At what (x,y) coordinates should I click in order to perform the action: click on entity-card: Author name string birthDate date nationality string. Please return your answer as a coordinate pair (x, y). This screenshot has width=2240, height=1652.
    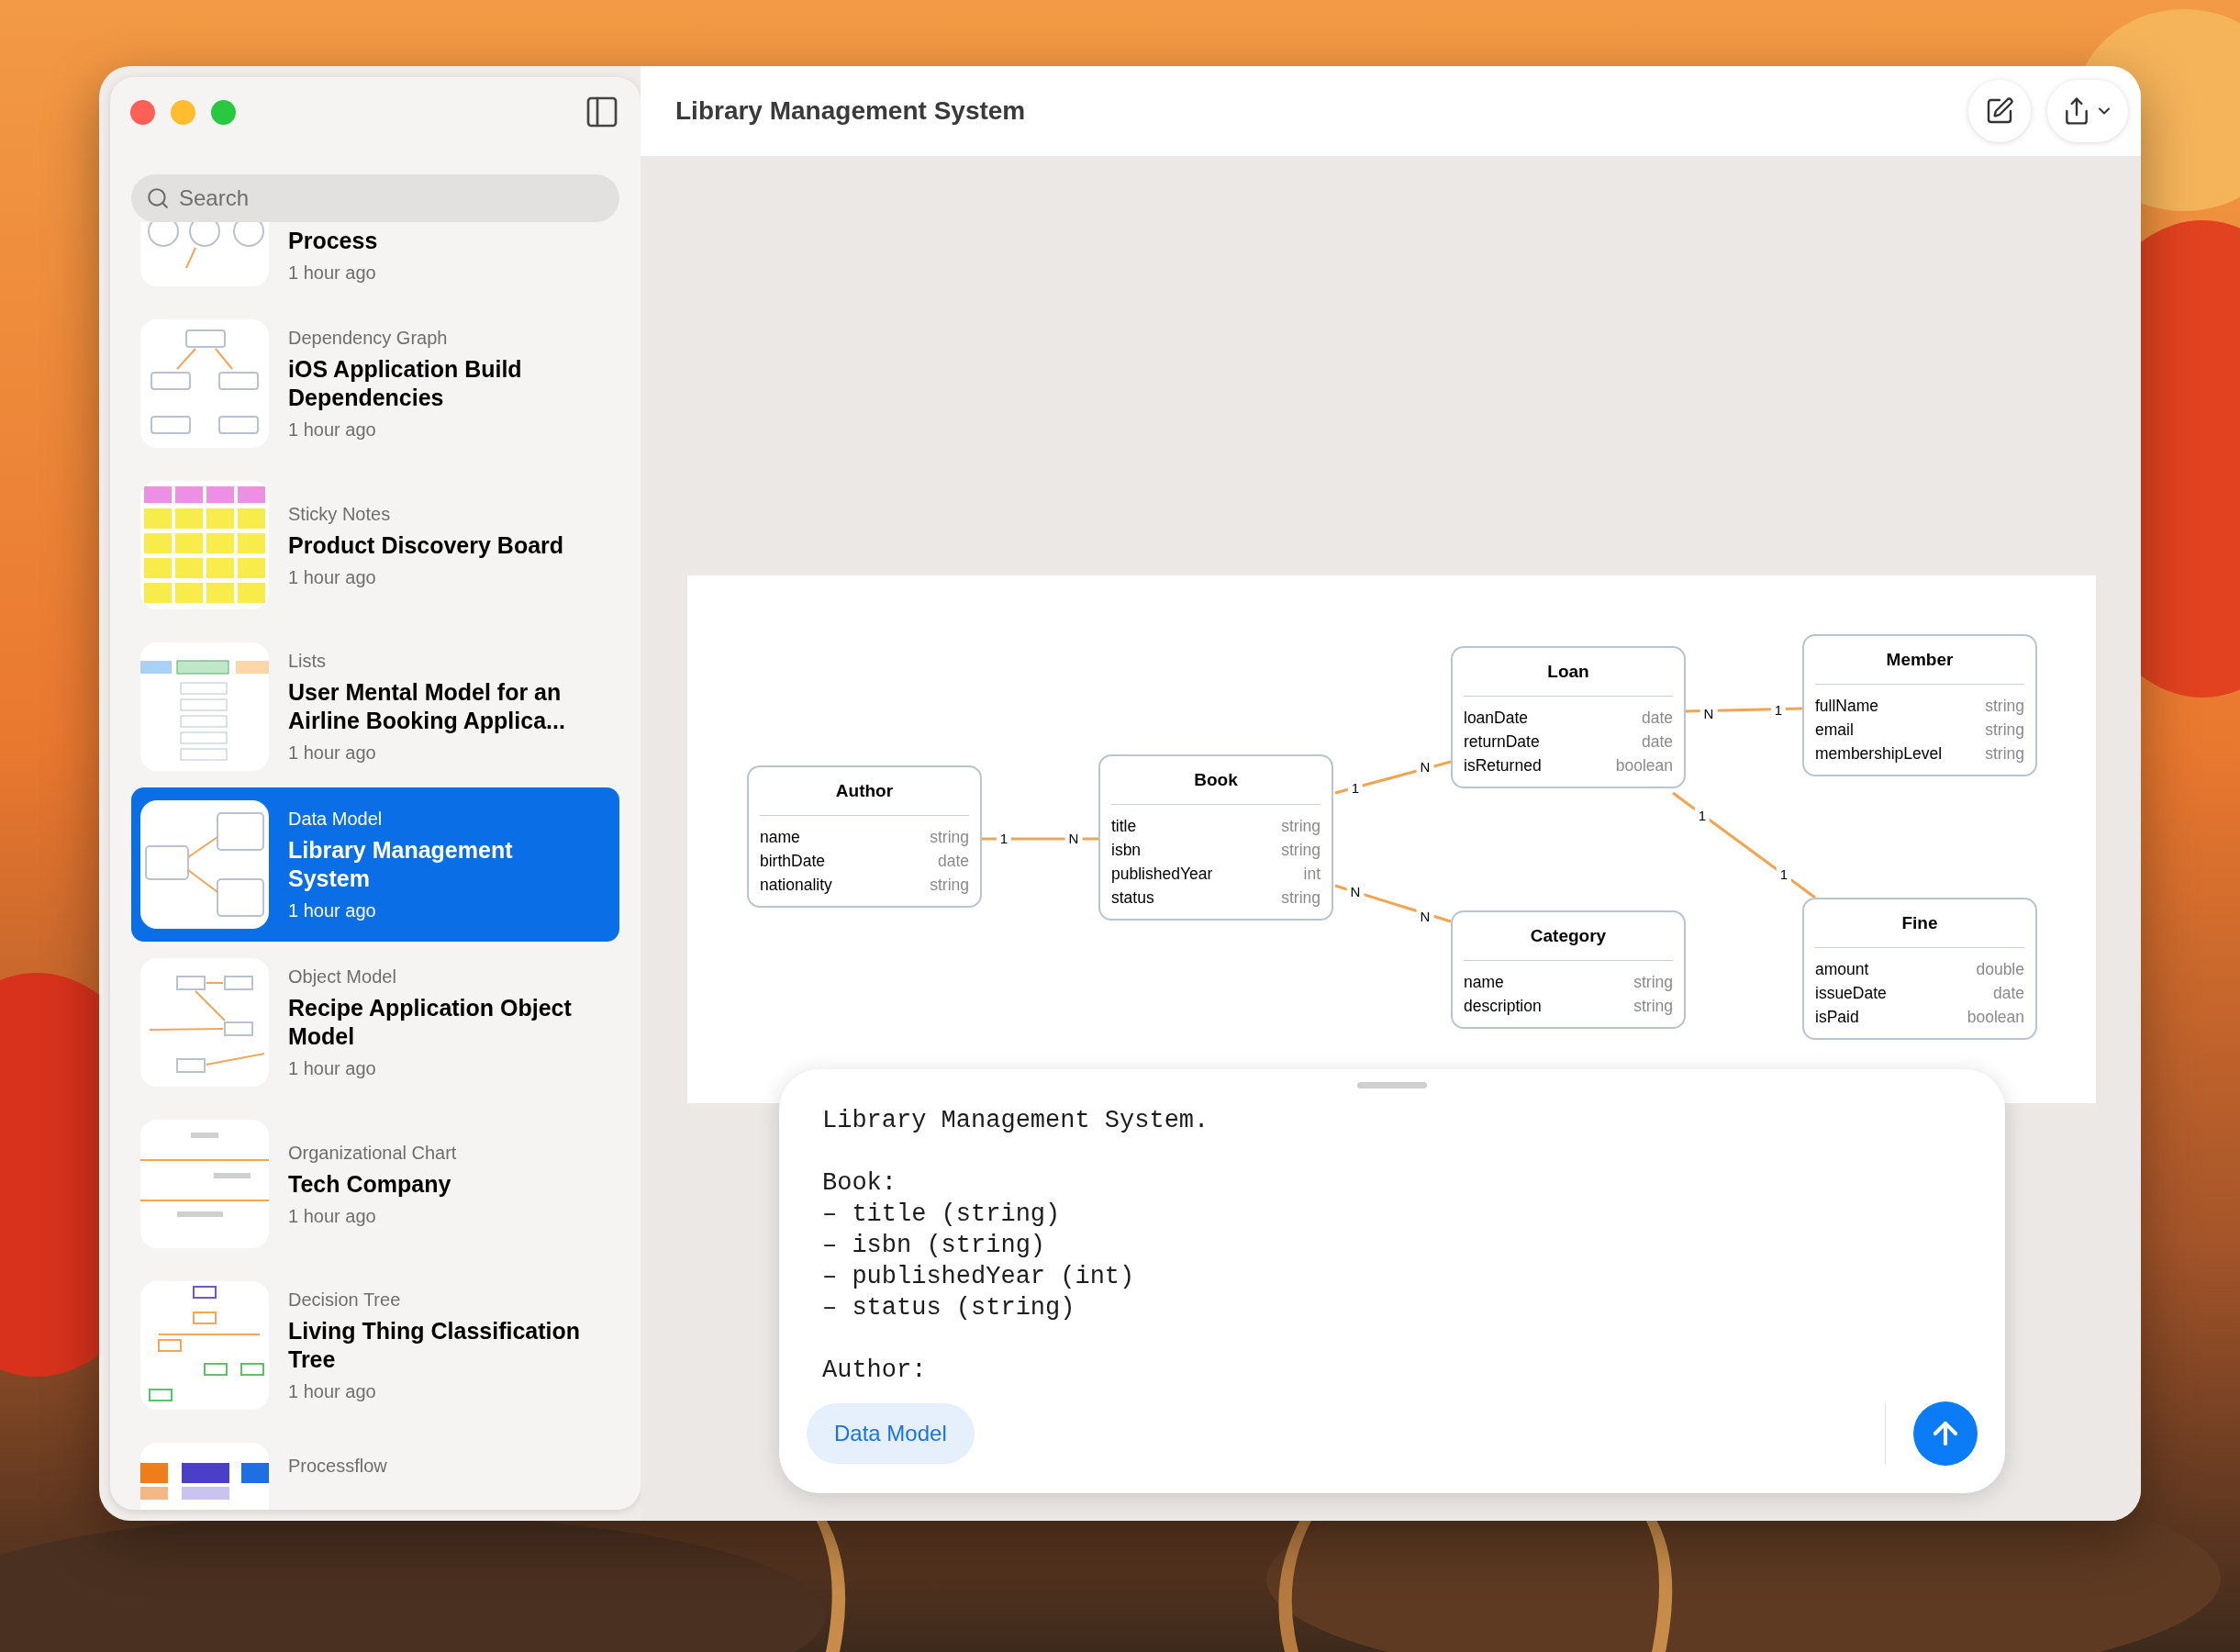
    Looking at the image, I should click on (865, 836).